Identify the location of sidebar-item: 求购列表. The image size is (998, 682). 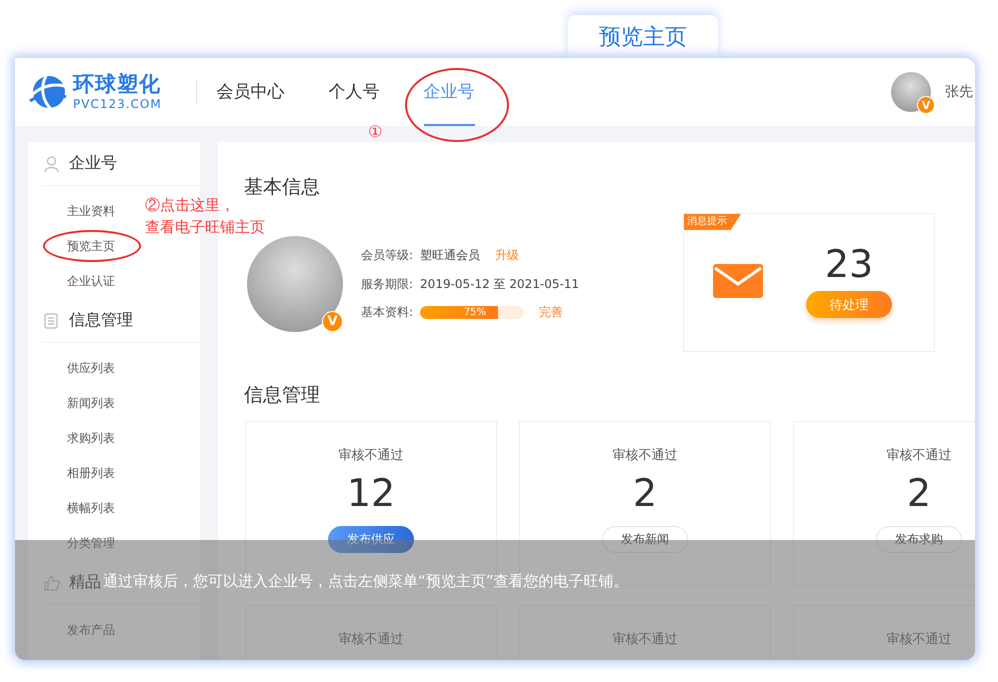
(91, 438).